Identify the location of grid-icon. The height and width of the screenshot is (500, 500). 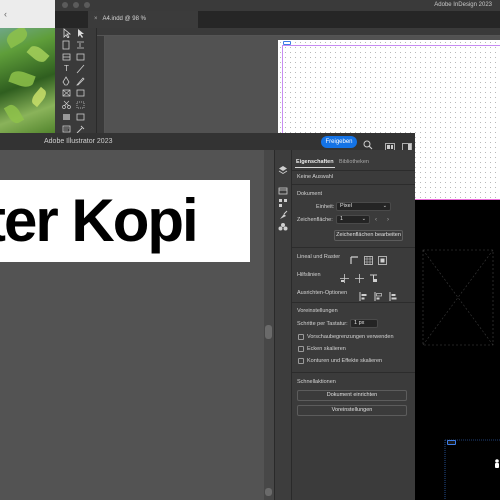
(368, 258).